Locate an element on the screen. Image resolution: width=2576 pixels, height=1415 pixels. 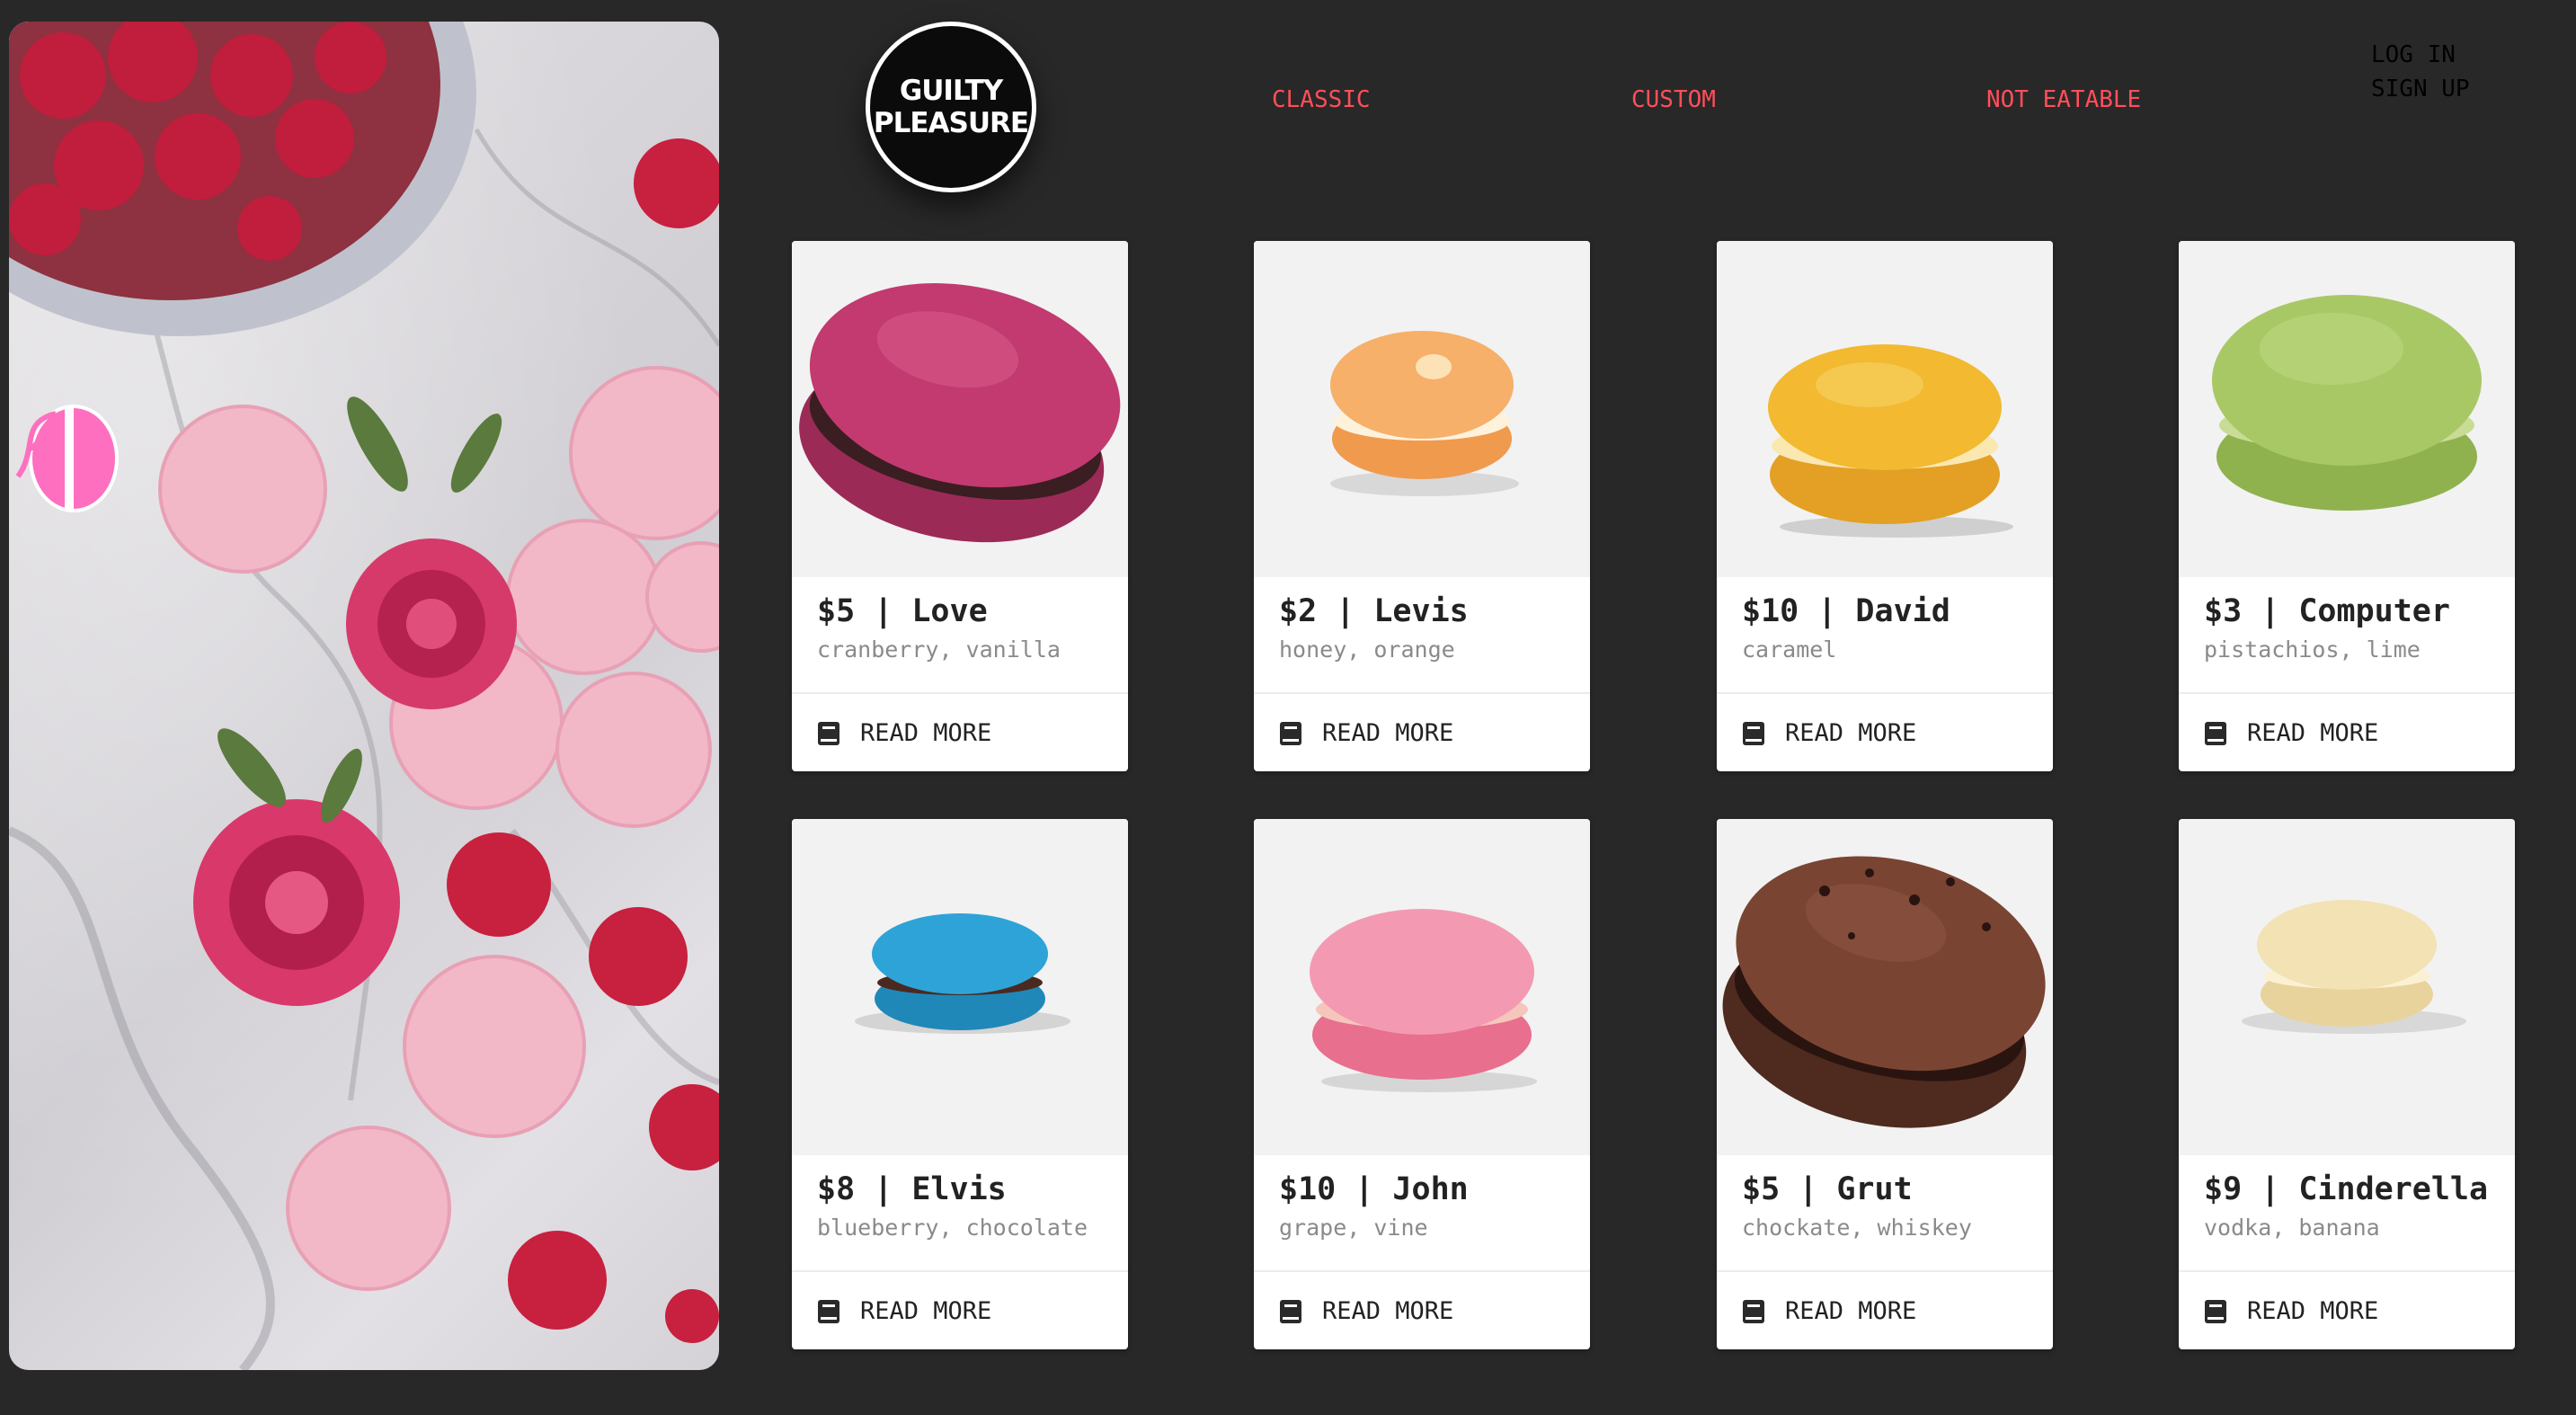
product-title: $5 | Grut is located at coordinates (1827, 1189).